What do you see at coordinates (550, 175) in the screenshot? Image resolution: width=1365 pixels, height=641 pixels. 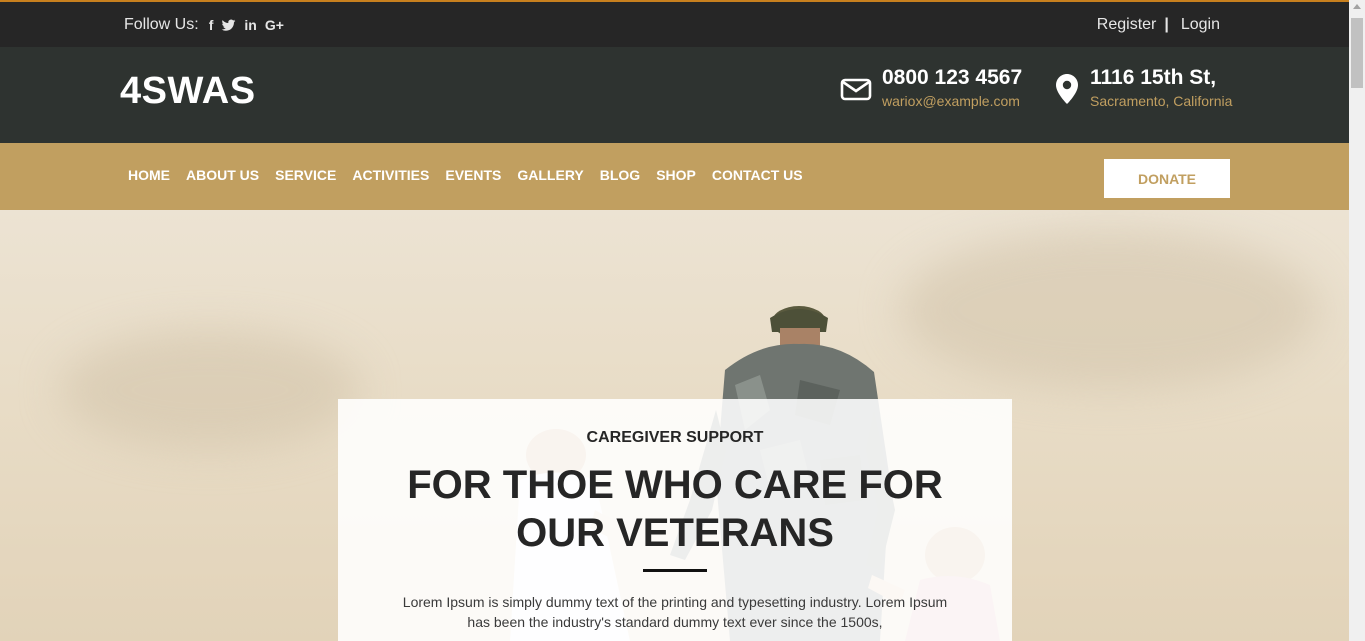 I see `nav-item-gallery: GALLERY` at bounding box center [550, 175].